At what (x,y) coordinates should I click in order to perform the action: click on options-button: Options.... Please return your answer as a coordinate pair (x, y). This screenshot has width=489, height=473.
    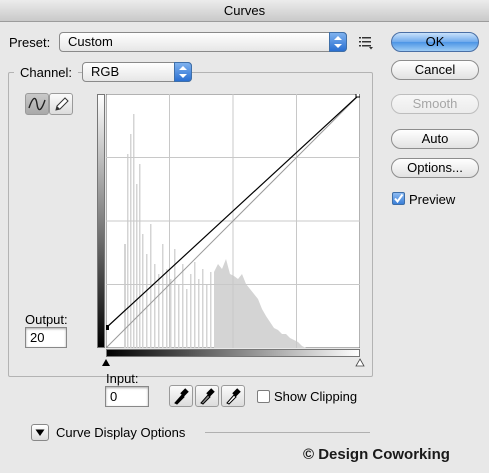
    Looking at the image, I should click on (435, 168).